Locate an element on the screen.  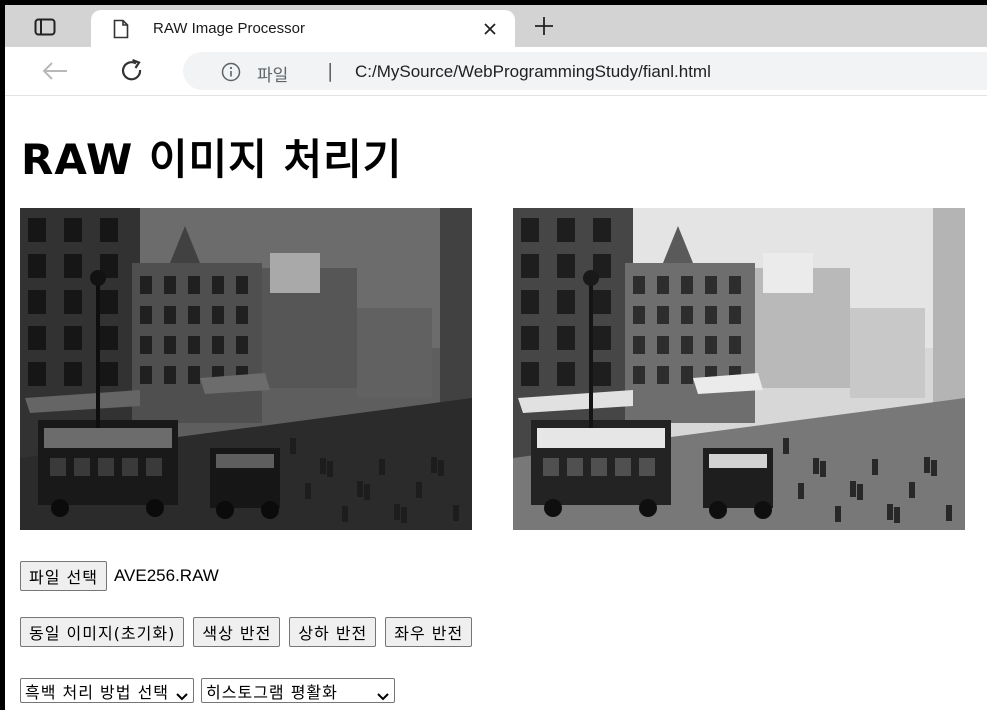
histogram-select: 히스토그램 평활화 is located at coordinates (298, 690).